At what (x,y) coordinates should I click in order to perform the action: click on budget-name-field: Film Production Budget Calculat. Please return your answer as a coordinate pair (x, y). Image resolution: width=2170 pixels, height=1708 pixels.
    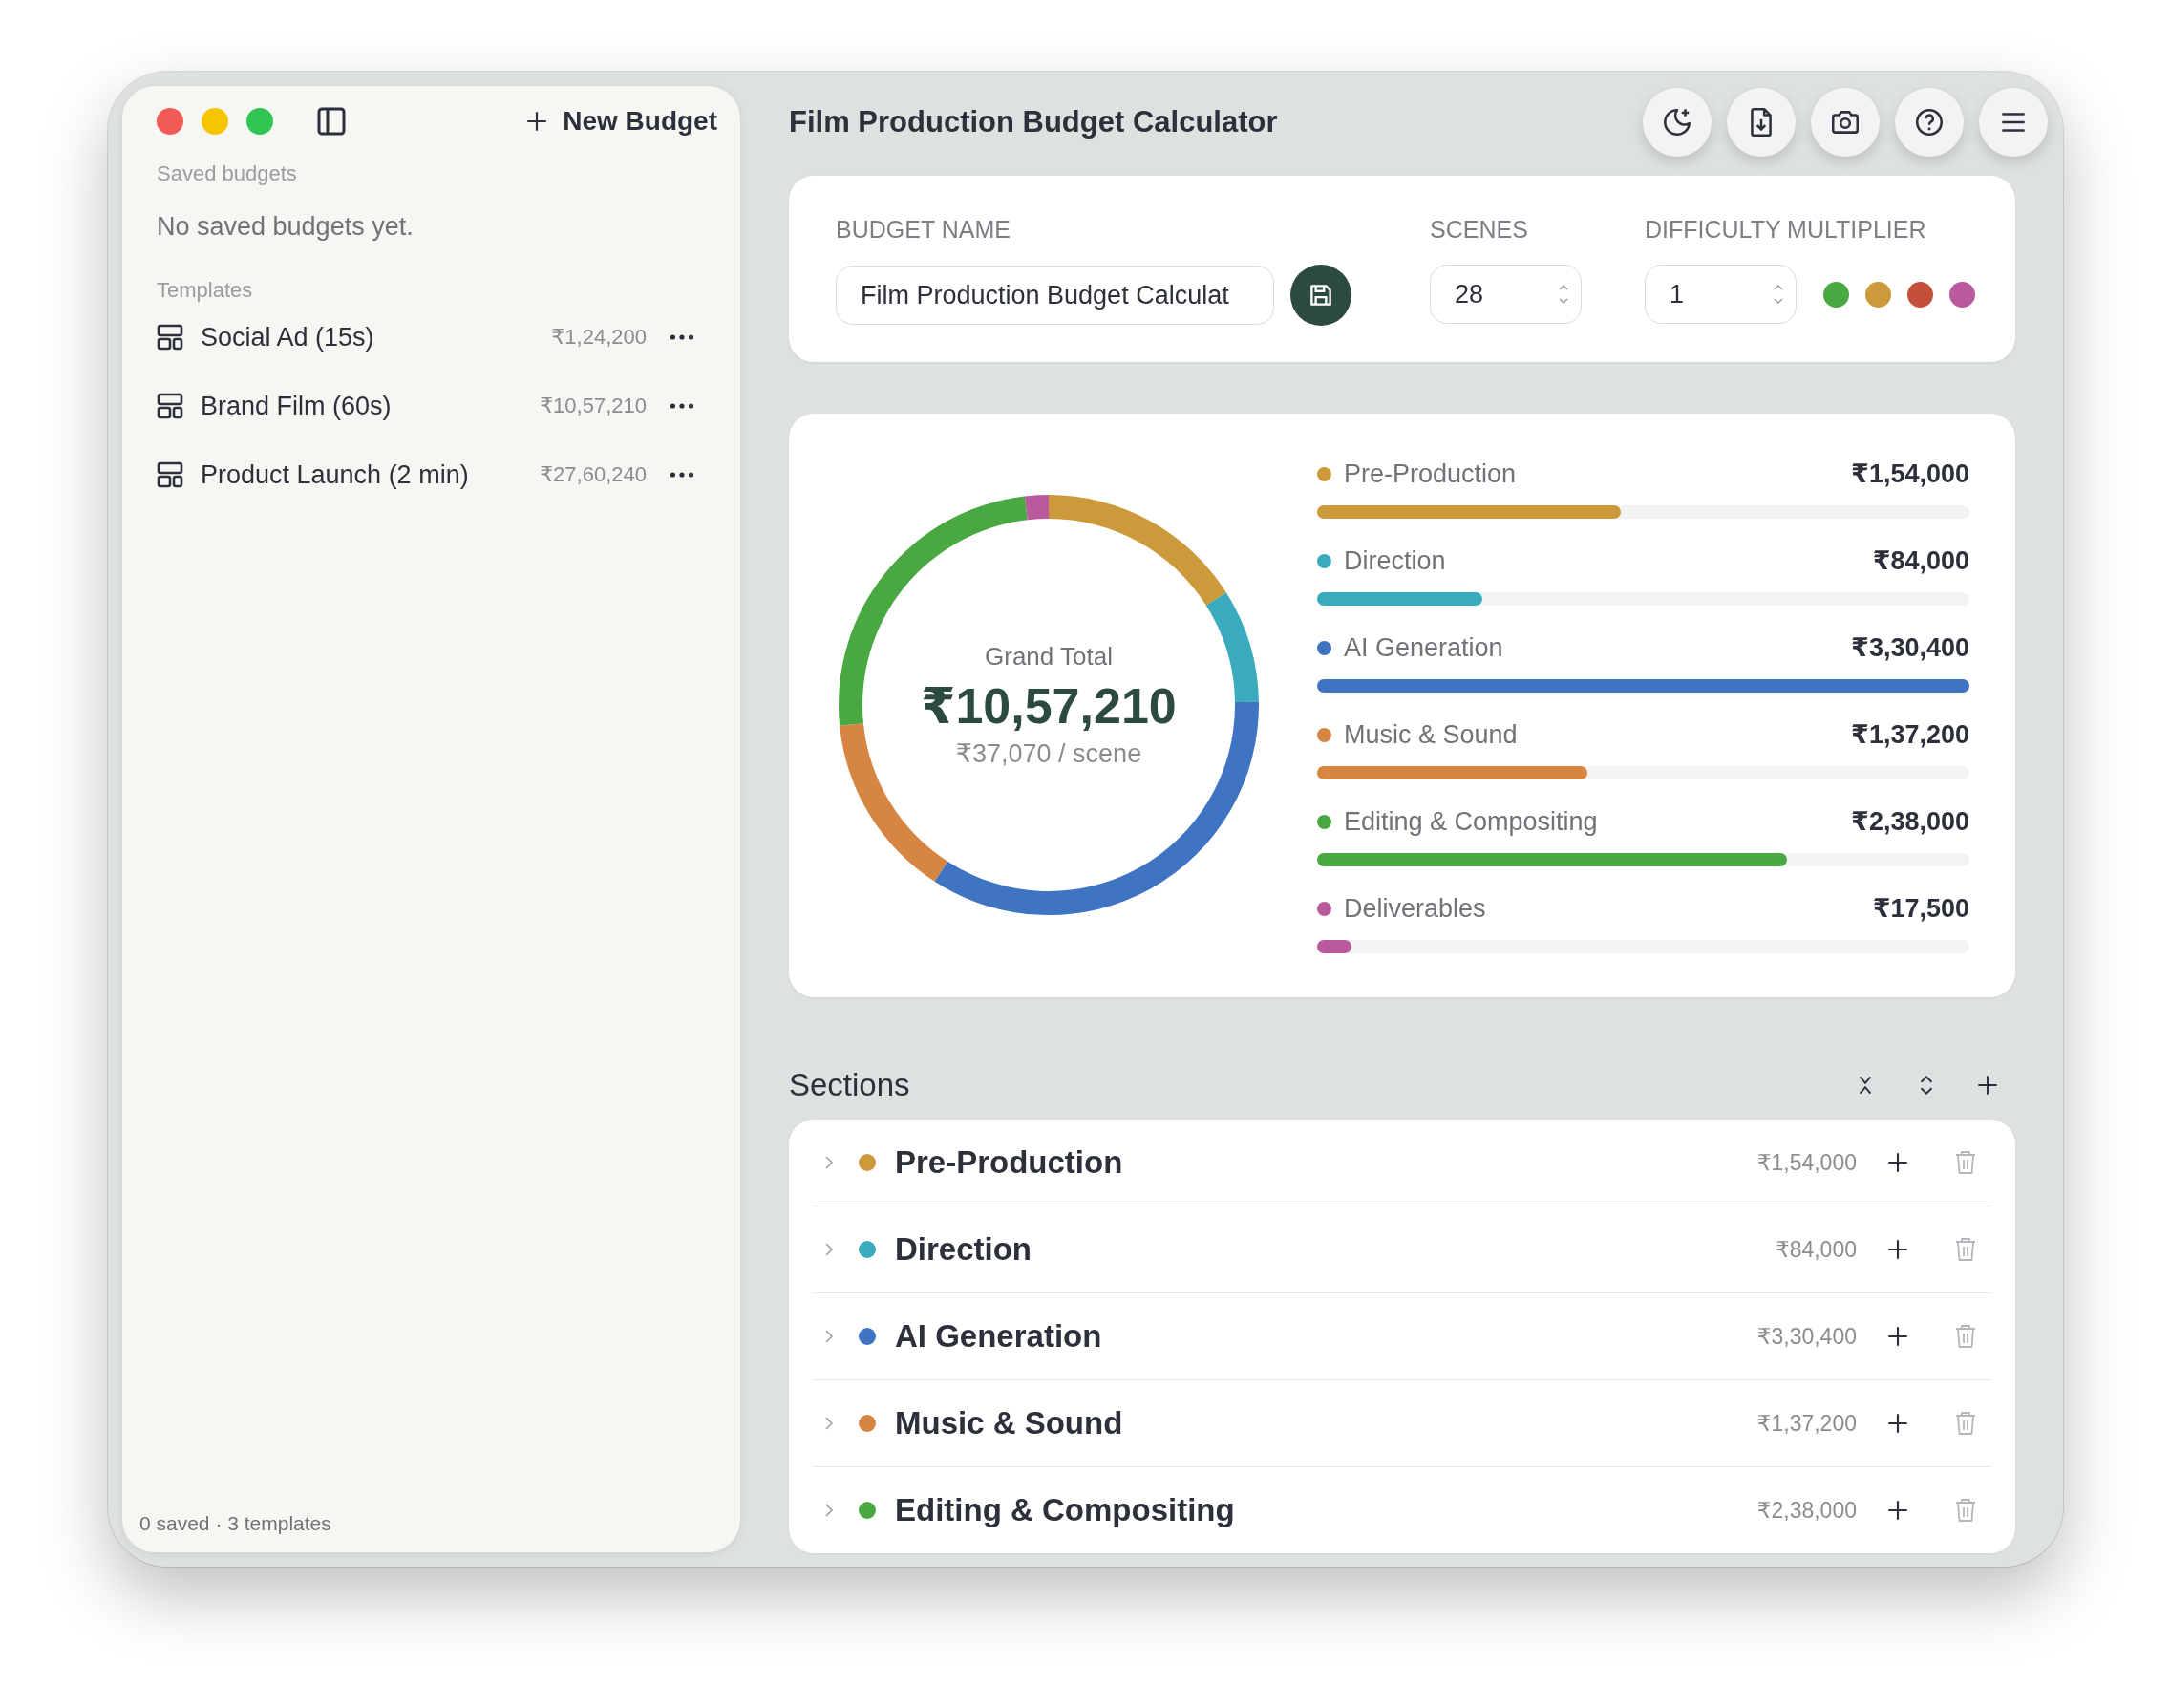
    Looking at the image, I should click on (1055, 295).